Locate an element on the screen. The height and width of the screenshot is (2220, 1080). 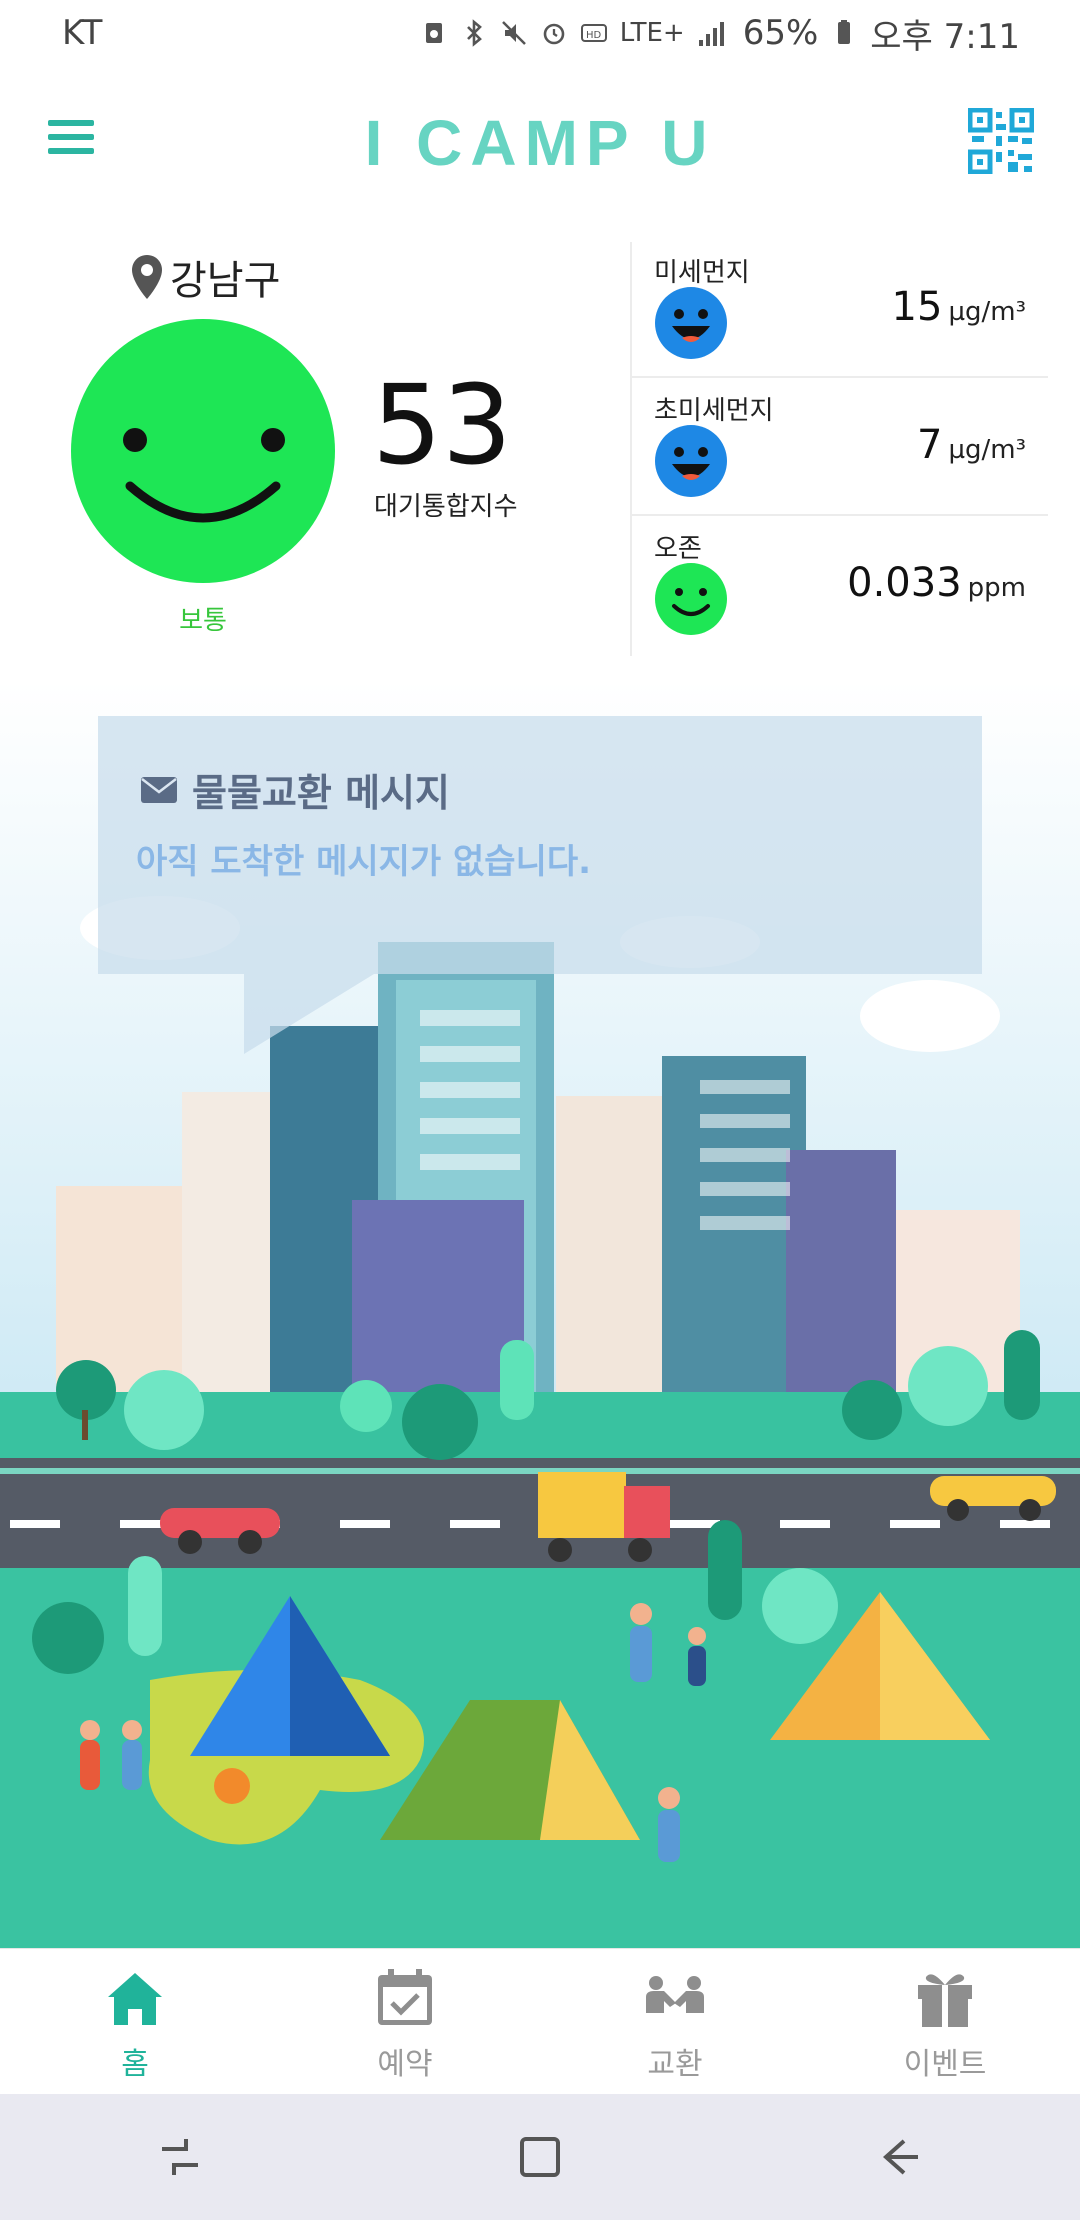
overall-status: 보통 is located at coordinates (203, 621).